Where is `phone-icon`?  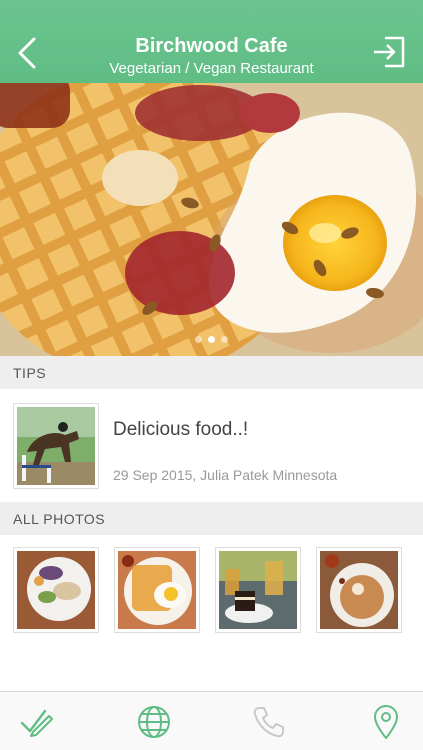 phone-icon is located at coordinates (268, 722).